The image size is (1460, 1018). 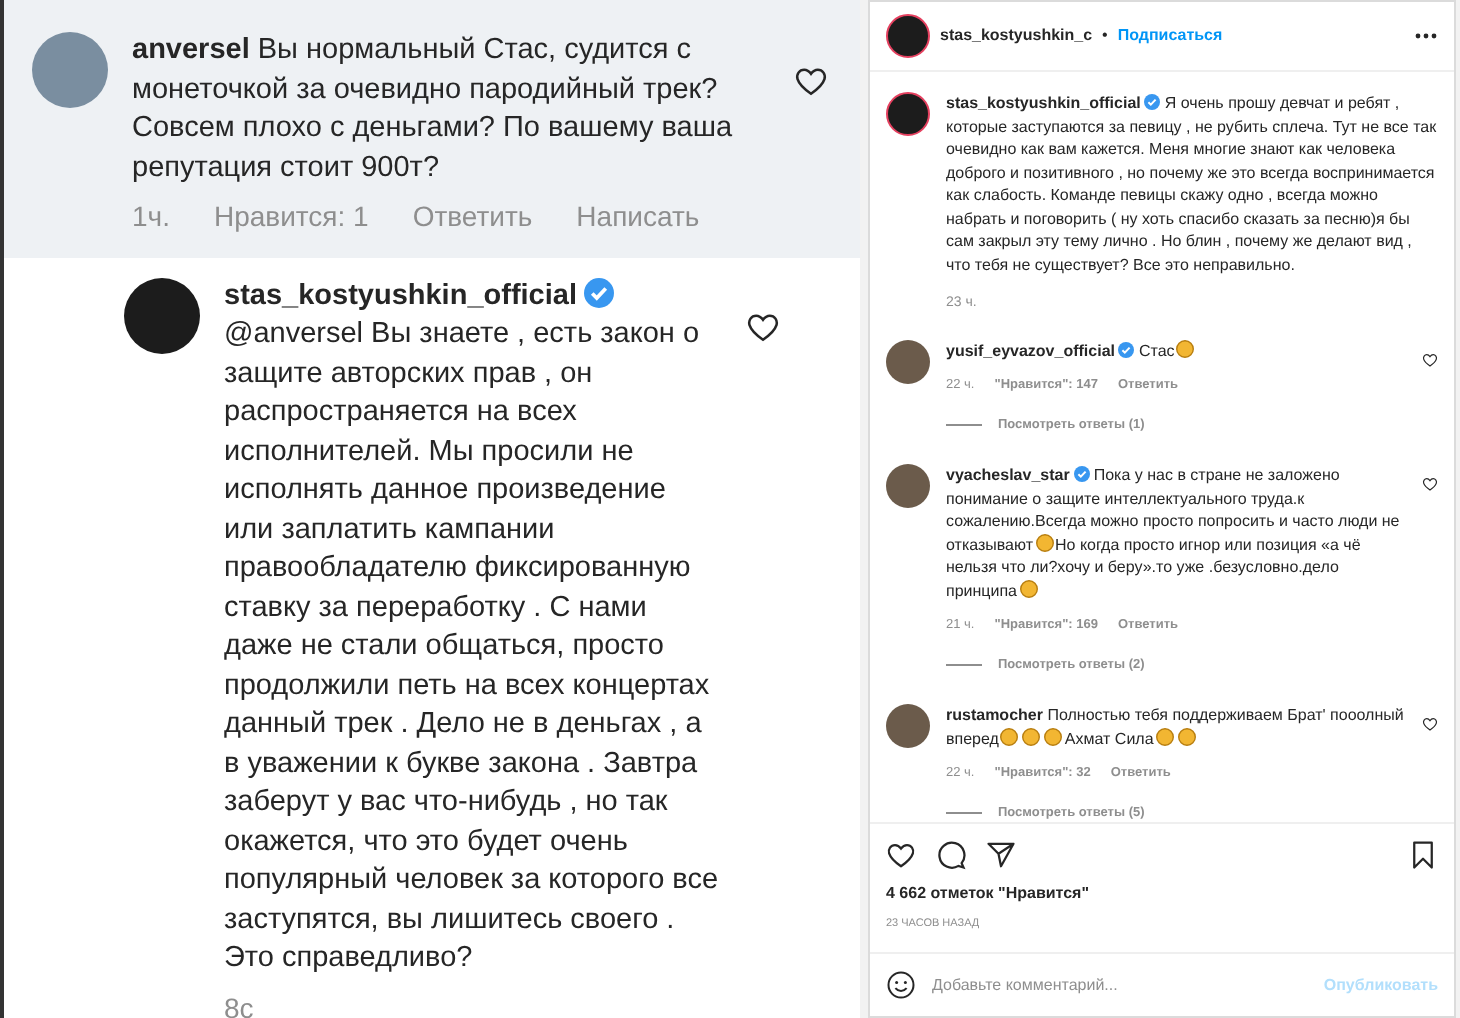 What do you see at coordinates (1170, 36) in the screenshot?
I see `follow-button: Подписаться` at bounding box center [1170, 36].